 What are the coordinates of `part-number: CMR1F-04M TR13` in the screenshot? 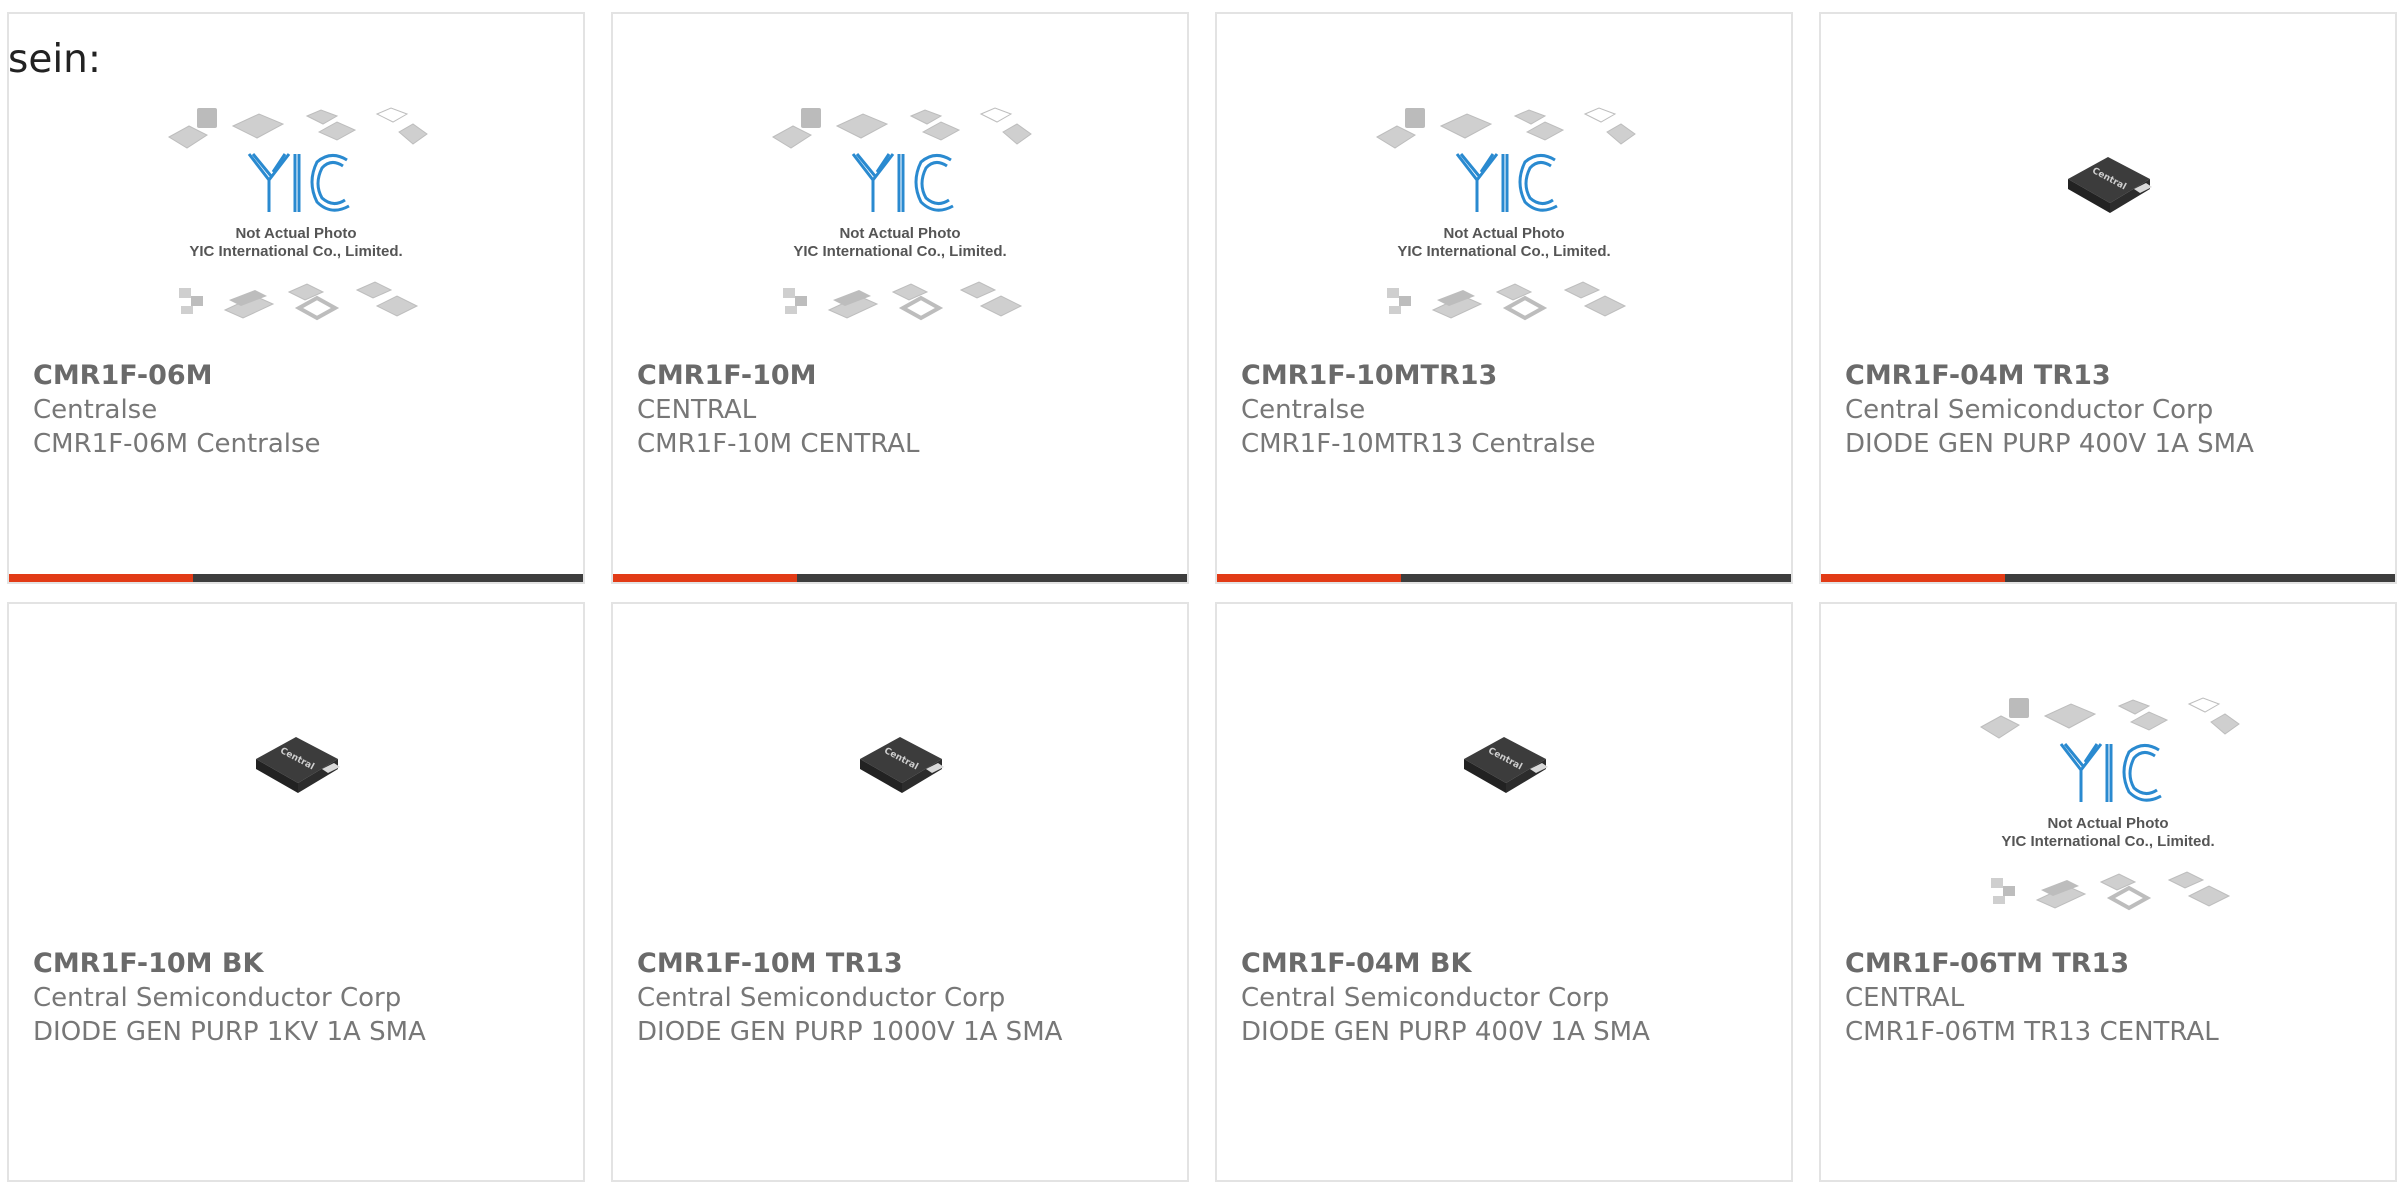 It's located at (2115, 376).